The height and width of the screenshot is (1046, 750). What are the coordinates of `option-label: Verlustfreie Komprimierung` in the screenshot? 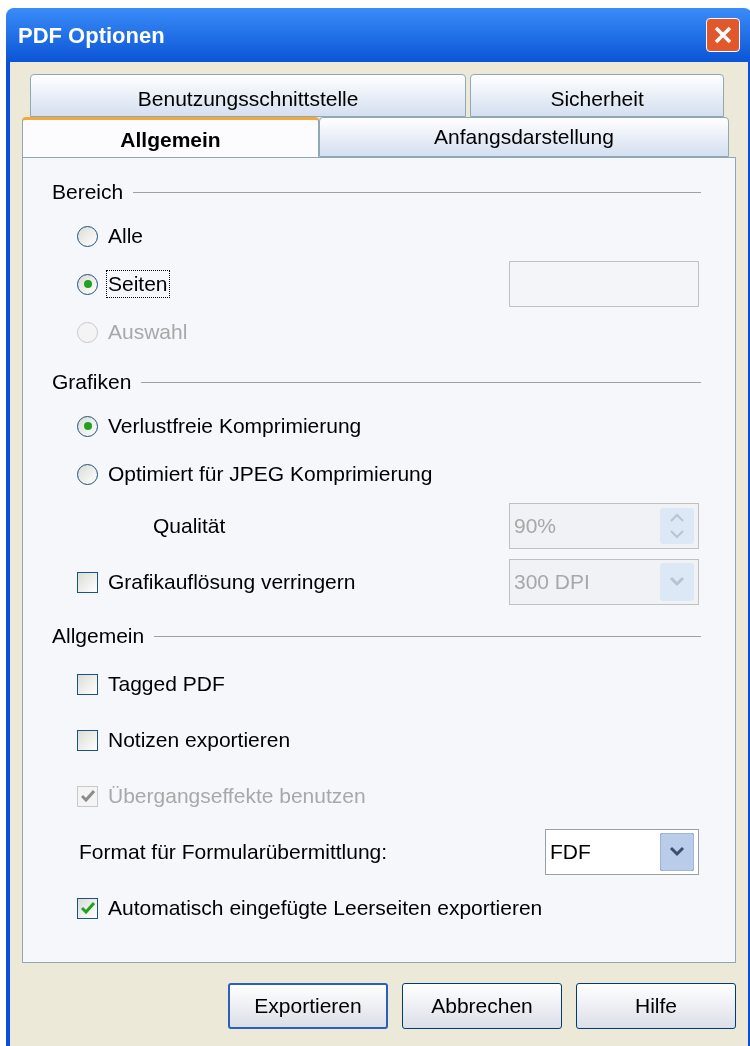 It's located at (235, 426).